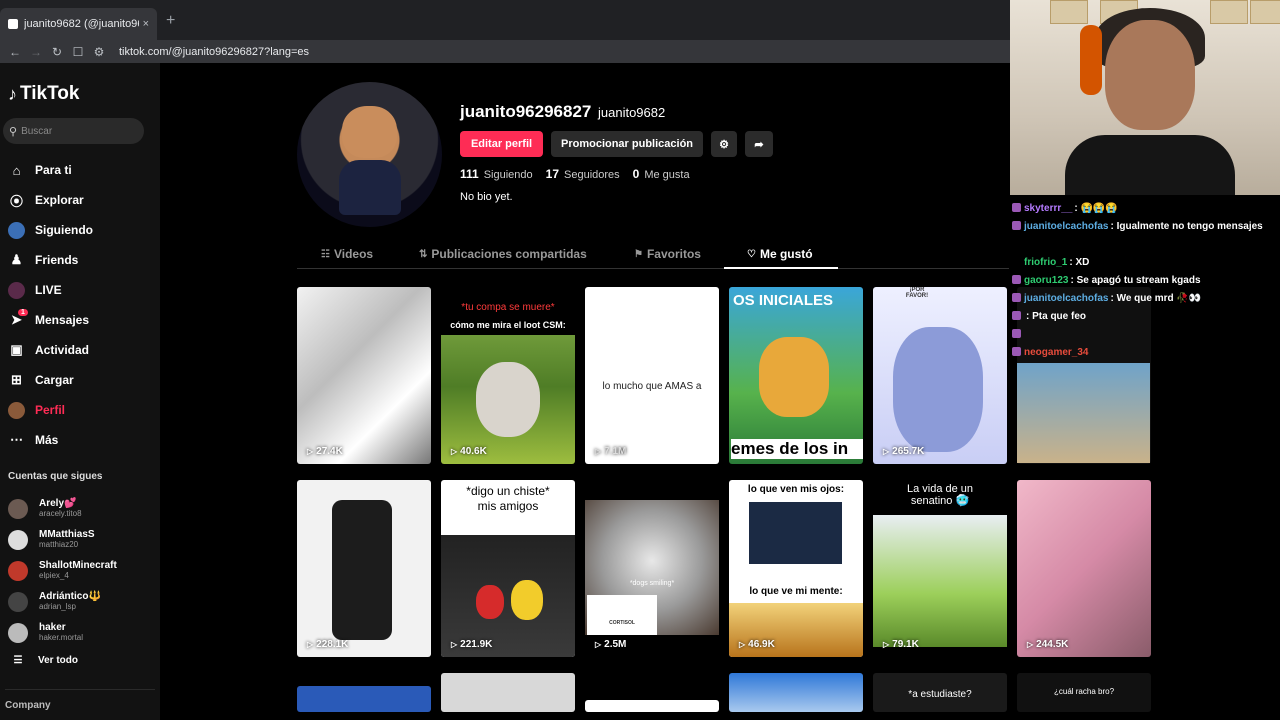 The width and height of the screenshot is (1280, 720). What do you see at coordinates (78, 52) in the screenshot?
I see `bookmark-icon: ☐` at bounding box center [78, 52].